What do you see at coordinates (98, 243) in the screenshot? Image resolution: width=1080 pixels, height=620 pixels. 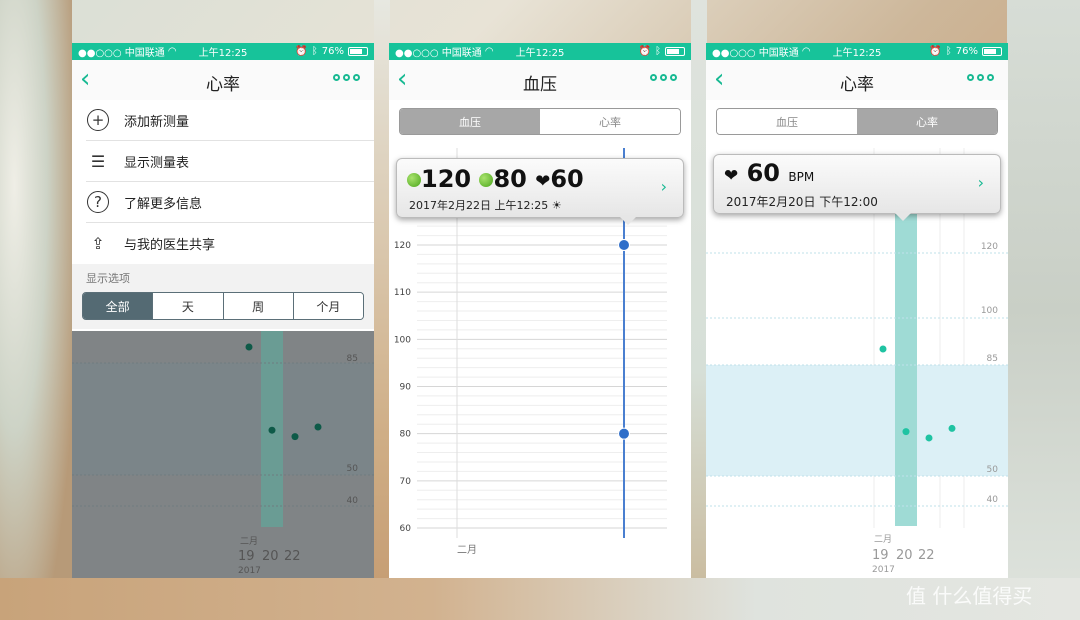 I see `share-icon: ⇪` at bounding box center [98, 243].